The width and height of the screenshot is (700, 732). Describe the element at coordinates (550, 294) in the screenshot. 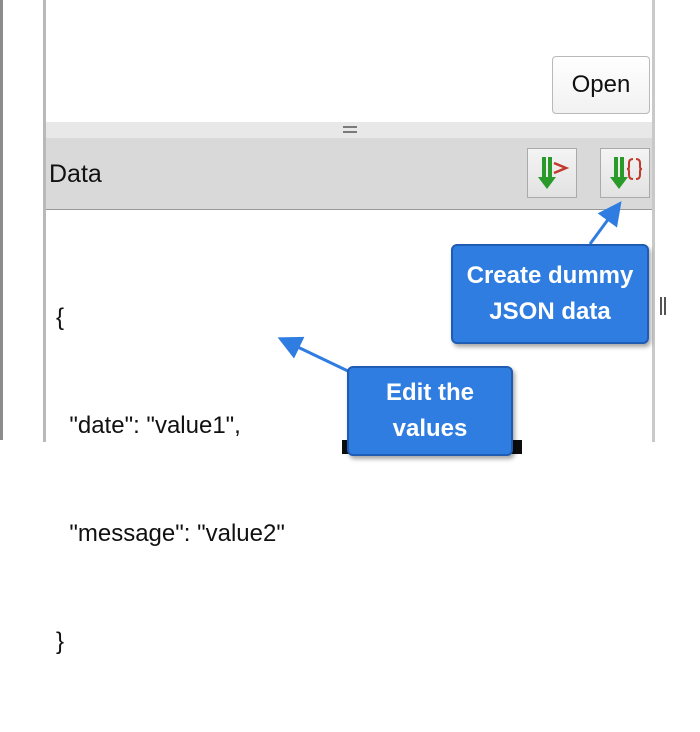

I see `callout-create-dummy-json: Create dummy JSON data` at that location.